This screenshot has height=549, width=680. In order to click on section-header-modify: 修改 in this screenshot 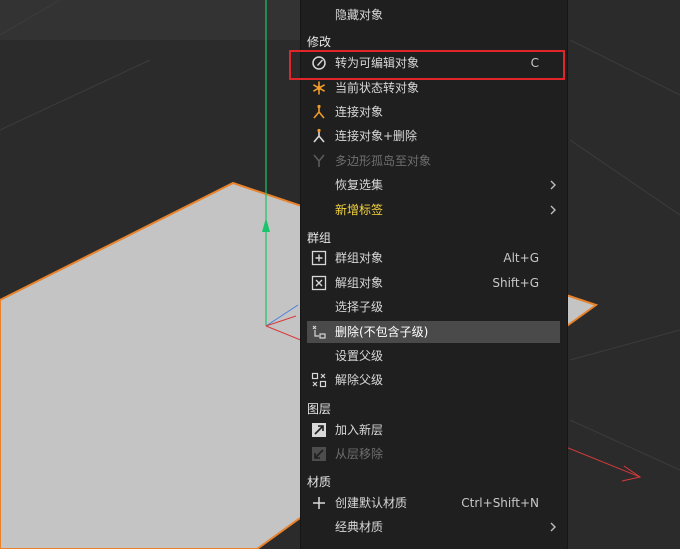, I will do `click(319, 42)`.